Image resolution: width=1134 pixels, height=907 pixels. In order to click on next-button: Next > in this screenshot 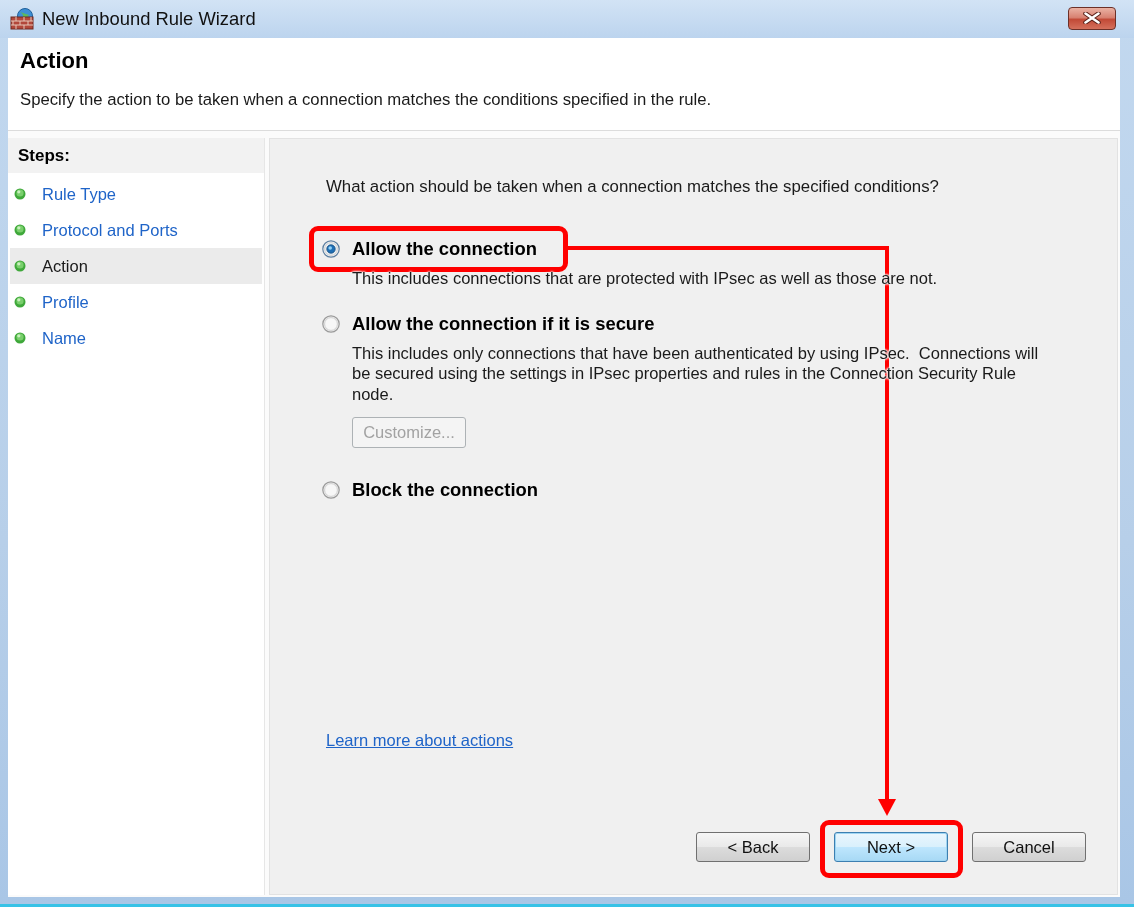, I will do `click(891, 847)`.